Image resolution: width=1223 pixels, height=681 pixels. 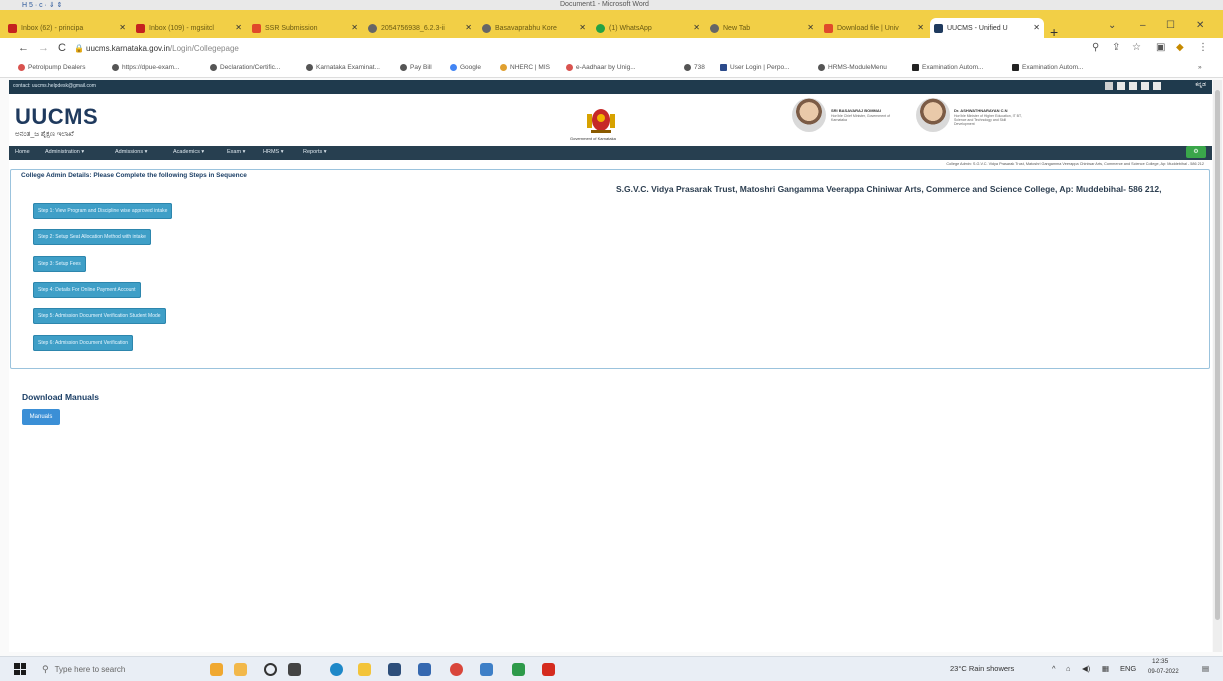 I want to click on store-icon, so click(x=394, y=669).